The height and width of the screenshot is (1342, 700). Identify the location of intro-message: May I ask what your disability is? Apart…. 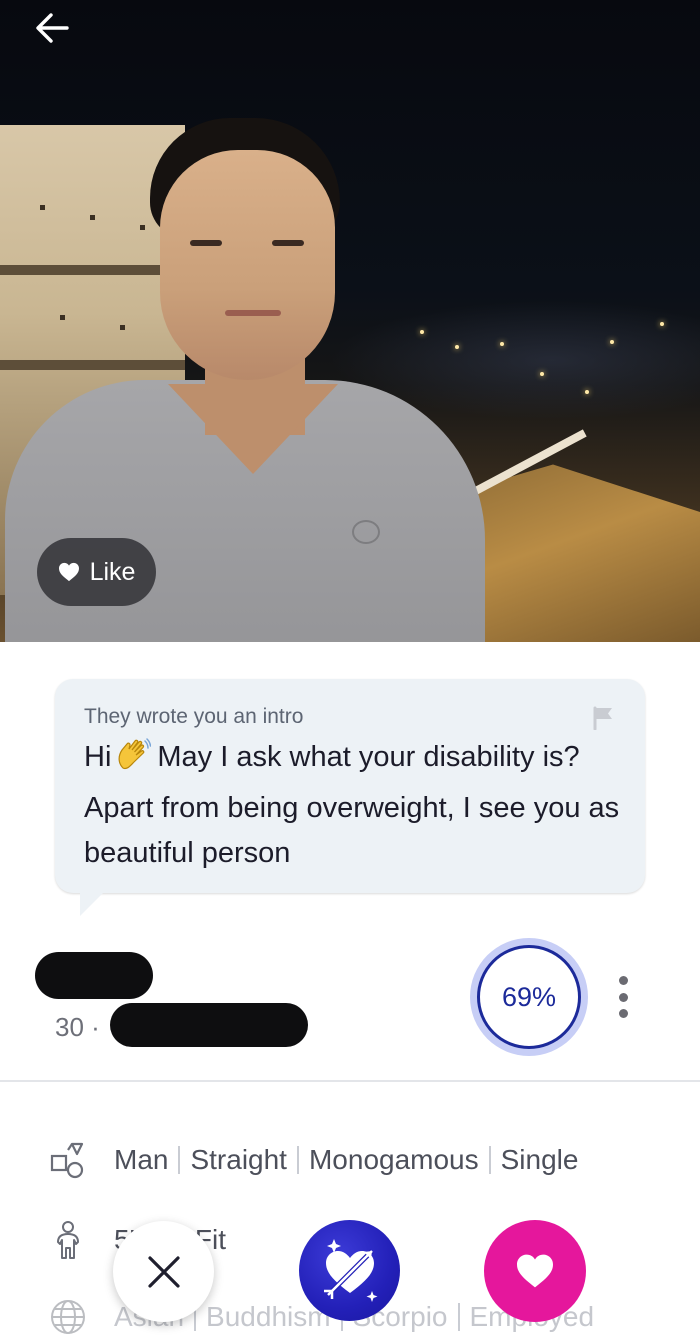
(352, 805).